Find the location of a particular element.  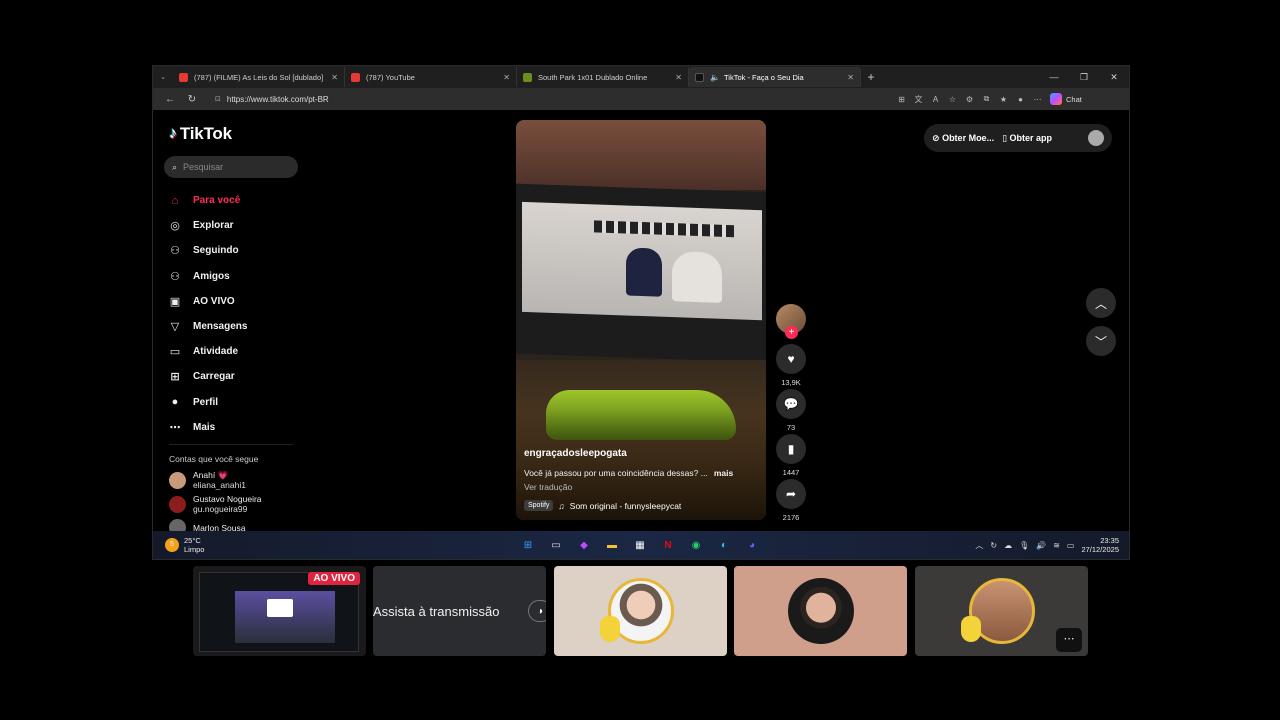

video-author: engraçadosleepogata is located at coordinates (575, 453).